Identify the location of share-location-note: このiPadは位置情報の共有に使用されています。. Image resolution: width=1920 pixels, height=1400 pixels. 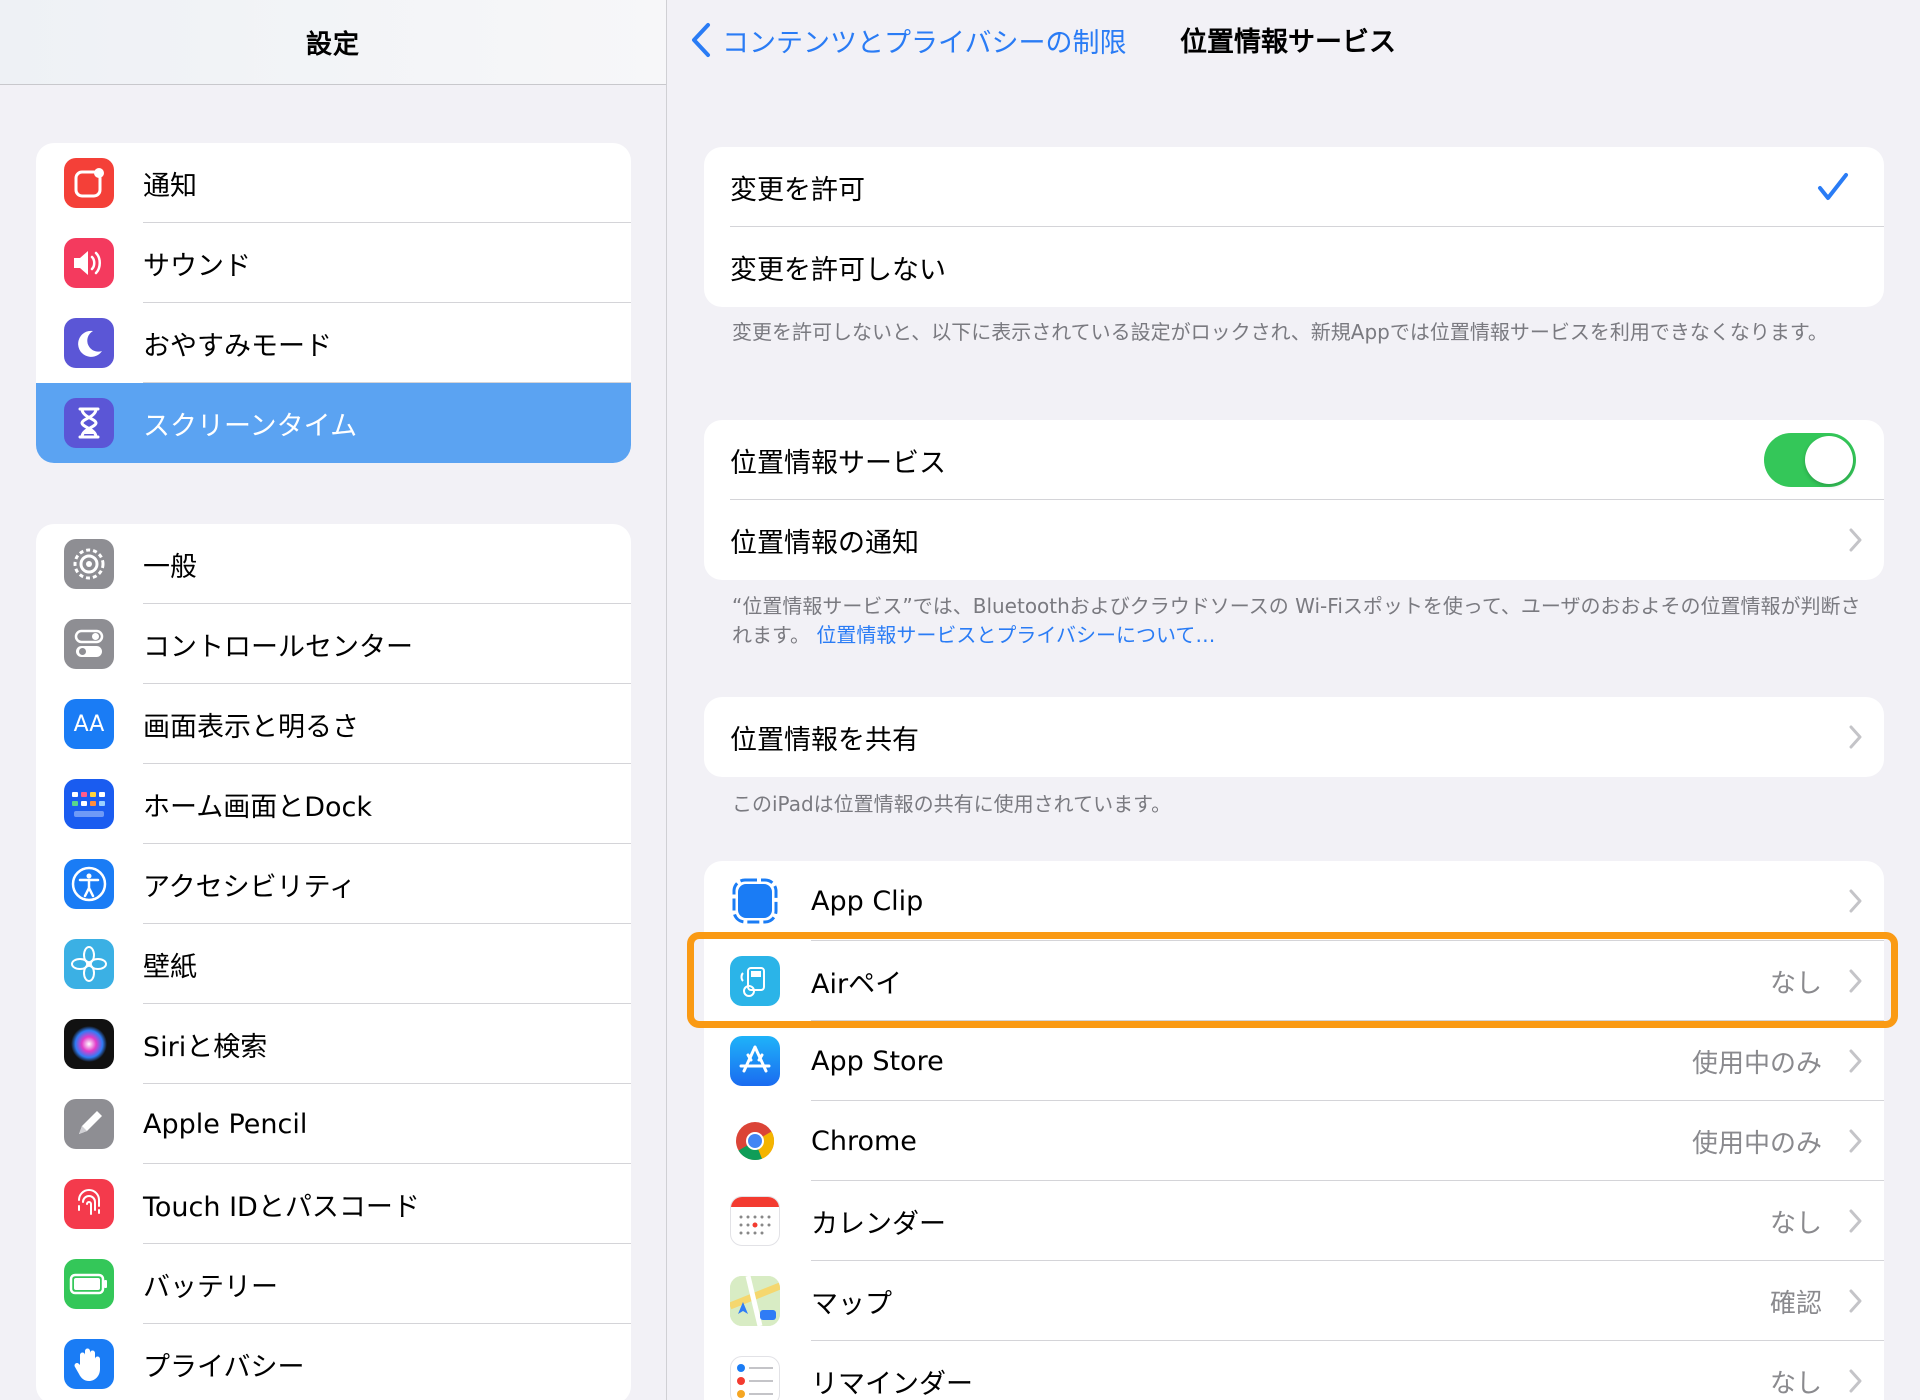
(952, 804).